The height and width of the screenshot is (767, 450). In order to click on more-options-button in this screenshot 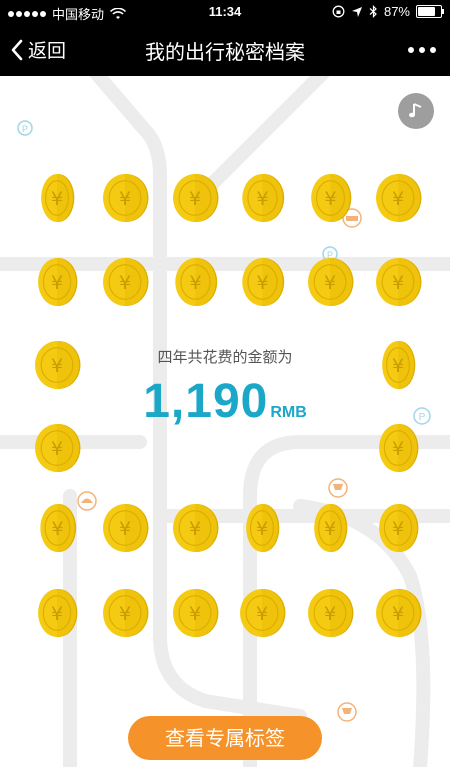, I will do `click(422, 50)`.